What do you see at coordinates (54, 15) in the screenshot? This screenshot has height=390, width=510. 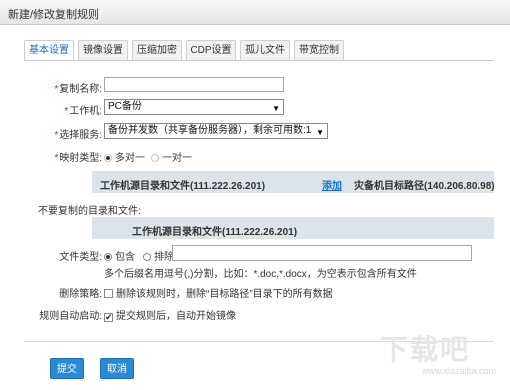 I see `window-title: 新建/修改复制规则` at bounding box center [54, 15].